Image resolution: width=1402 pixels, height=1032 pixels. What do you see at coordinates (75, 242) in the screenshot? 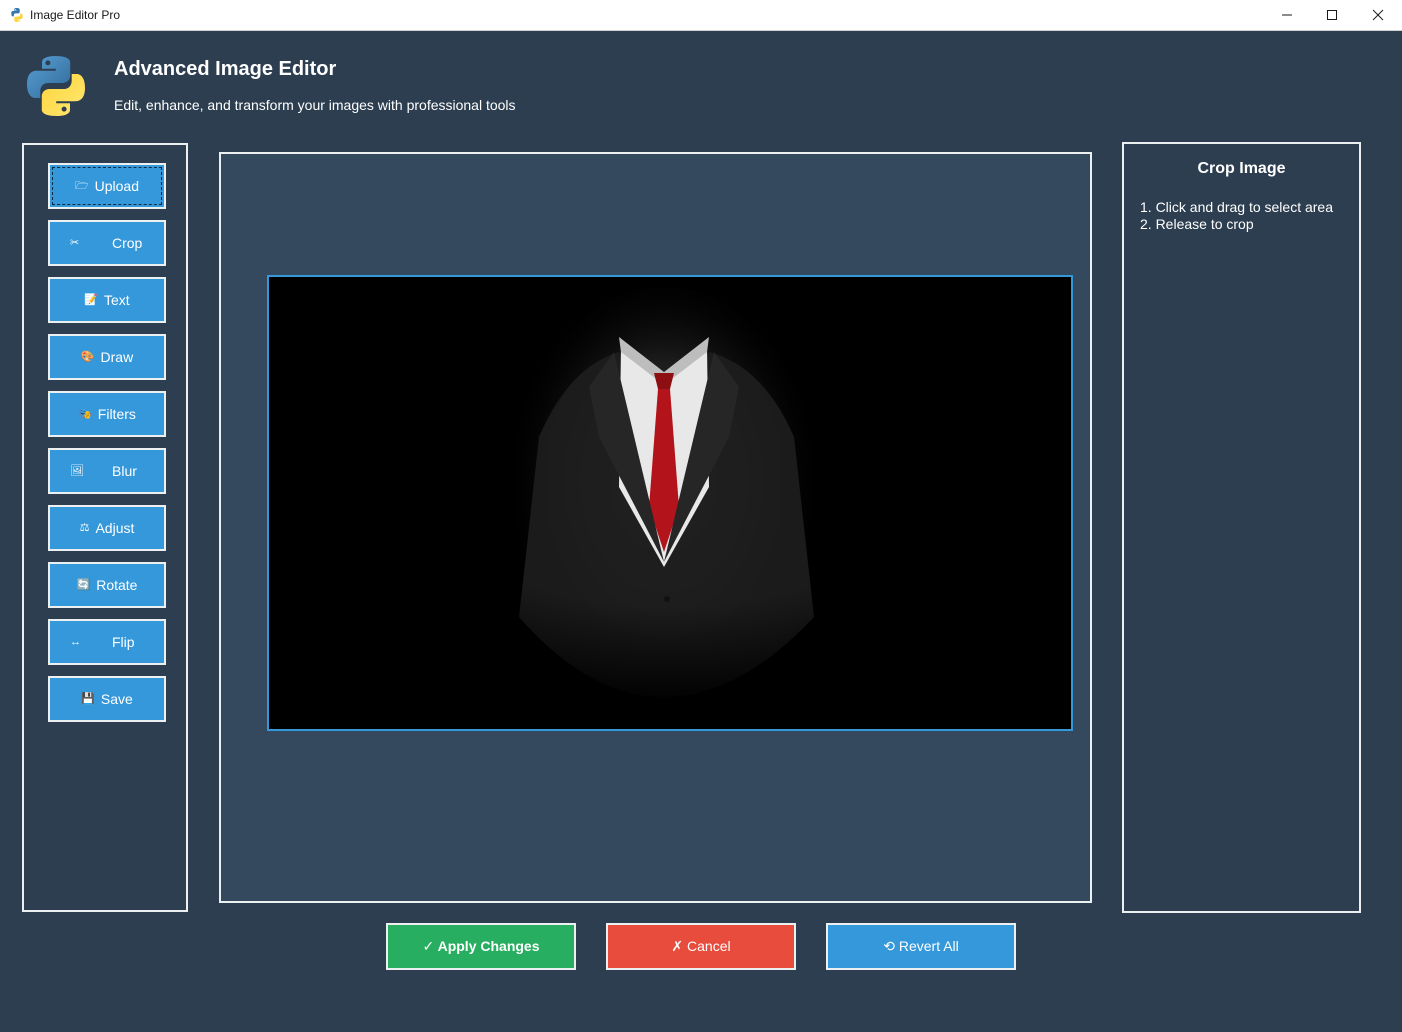
I see `scissors-icon: ✂` at bounding box center [75, 242].